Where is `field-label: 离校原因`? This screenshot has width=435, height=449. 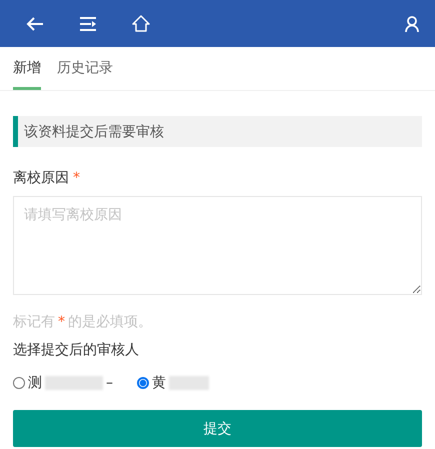 field-label: 离校原因 is located at coordinates (41, 178).